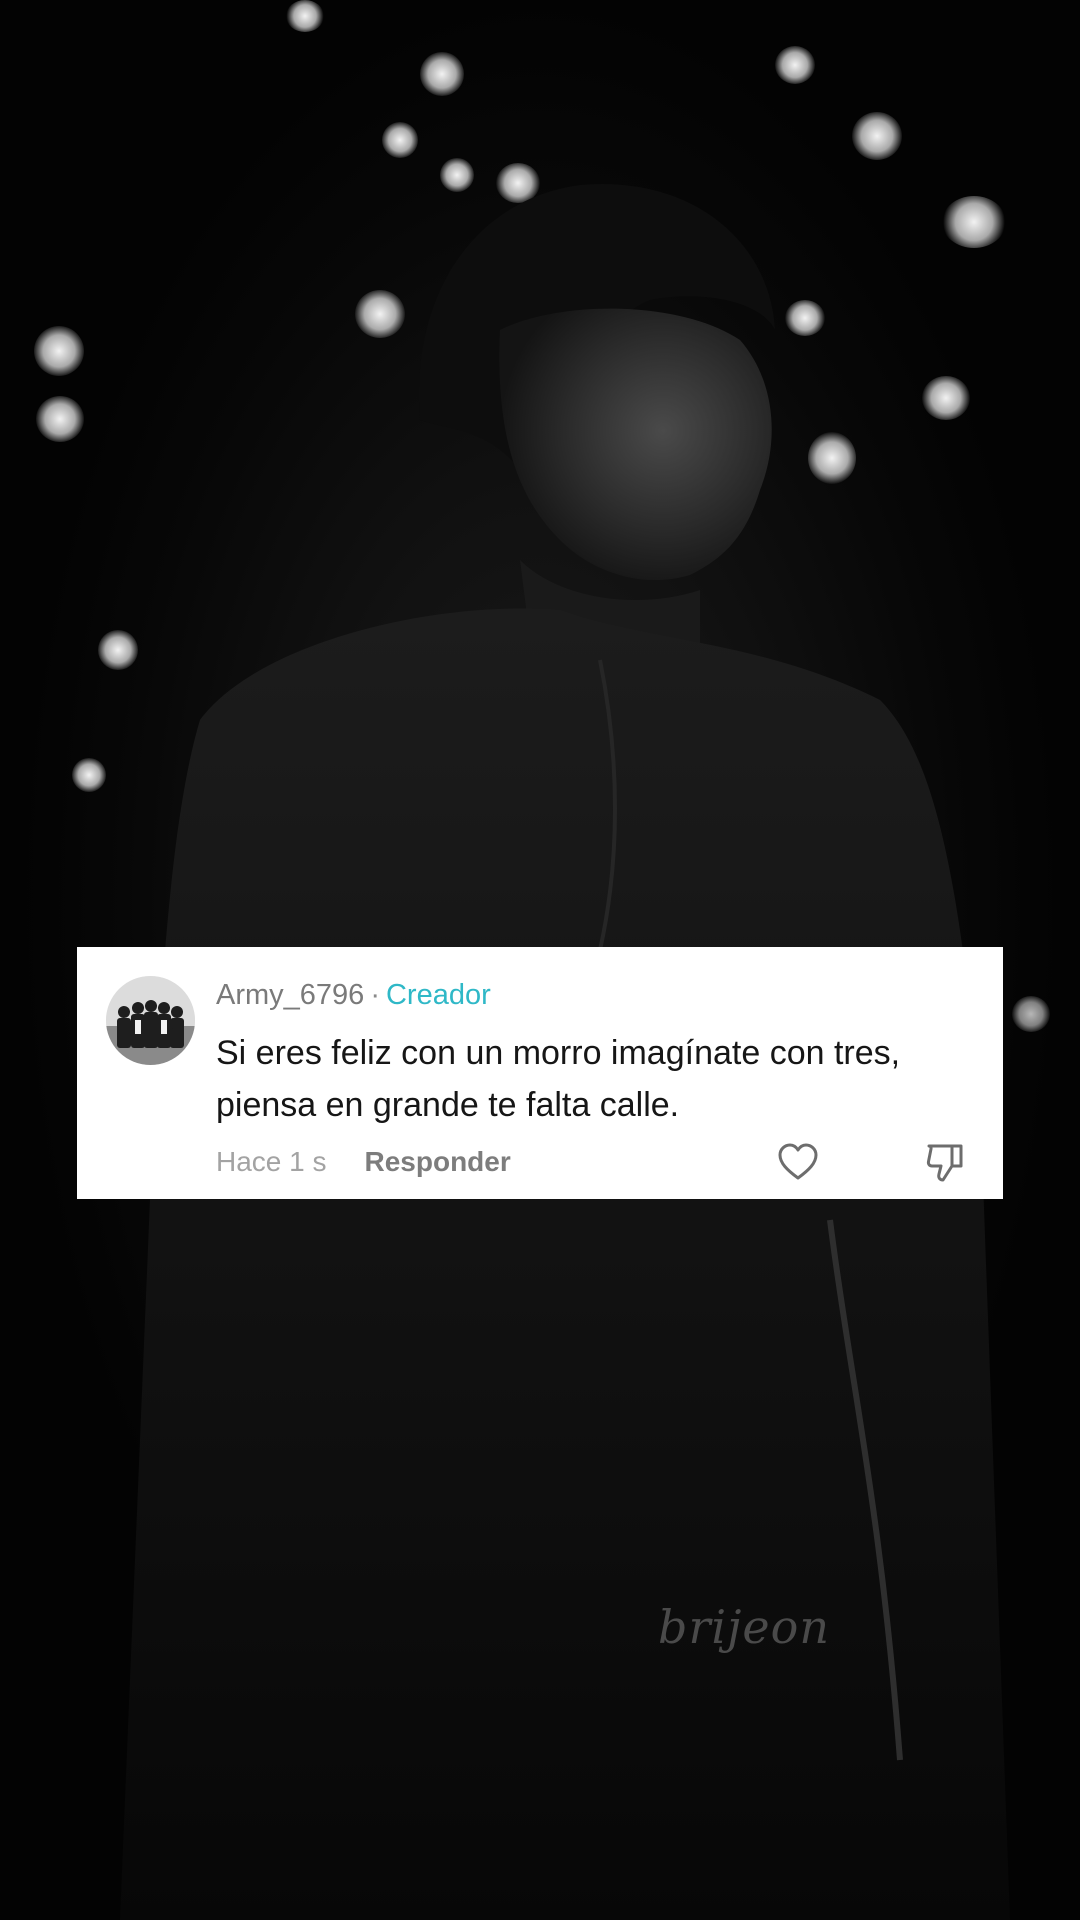  I want to click on comment-timestamp: Hace 1 s, so click(271, 1161).